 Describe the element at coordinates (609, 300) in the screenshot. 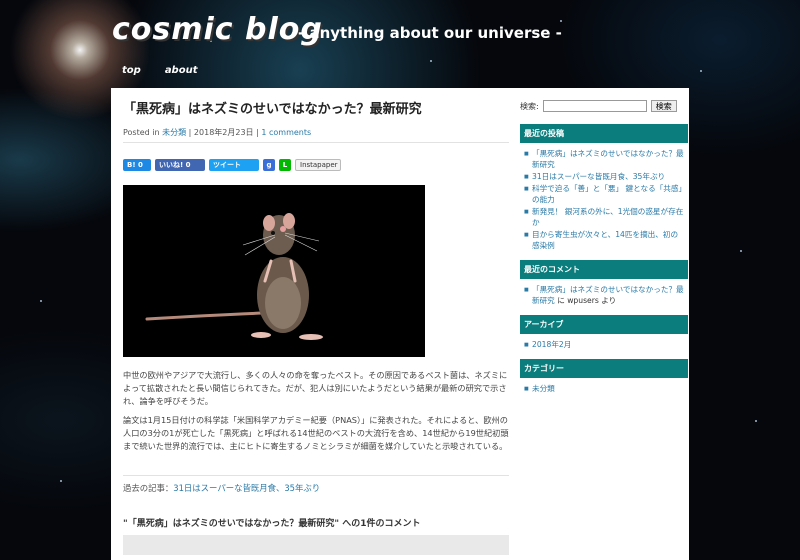

I see `recent-comment-suffix: より` at that location.